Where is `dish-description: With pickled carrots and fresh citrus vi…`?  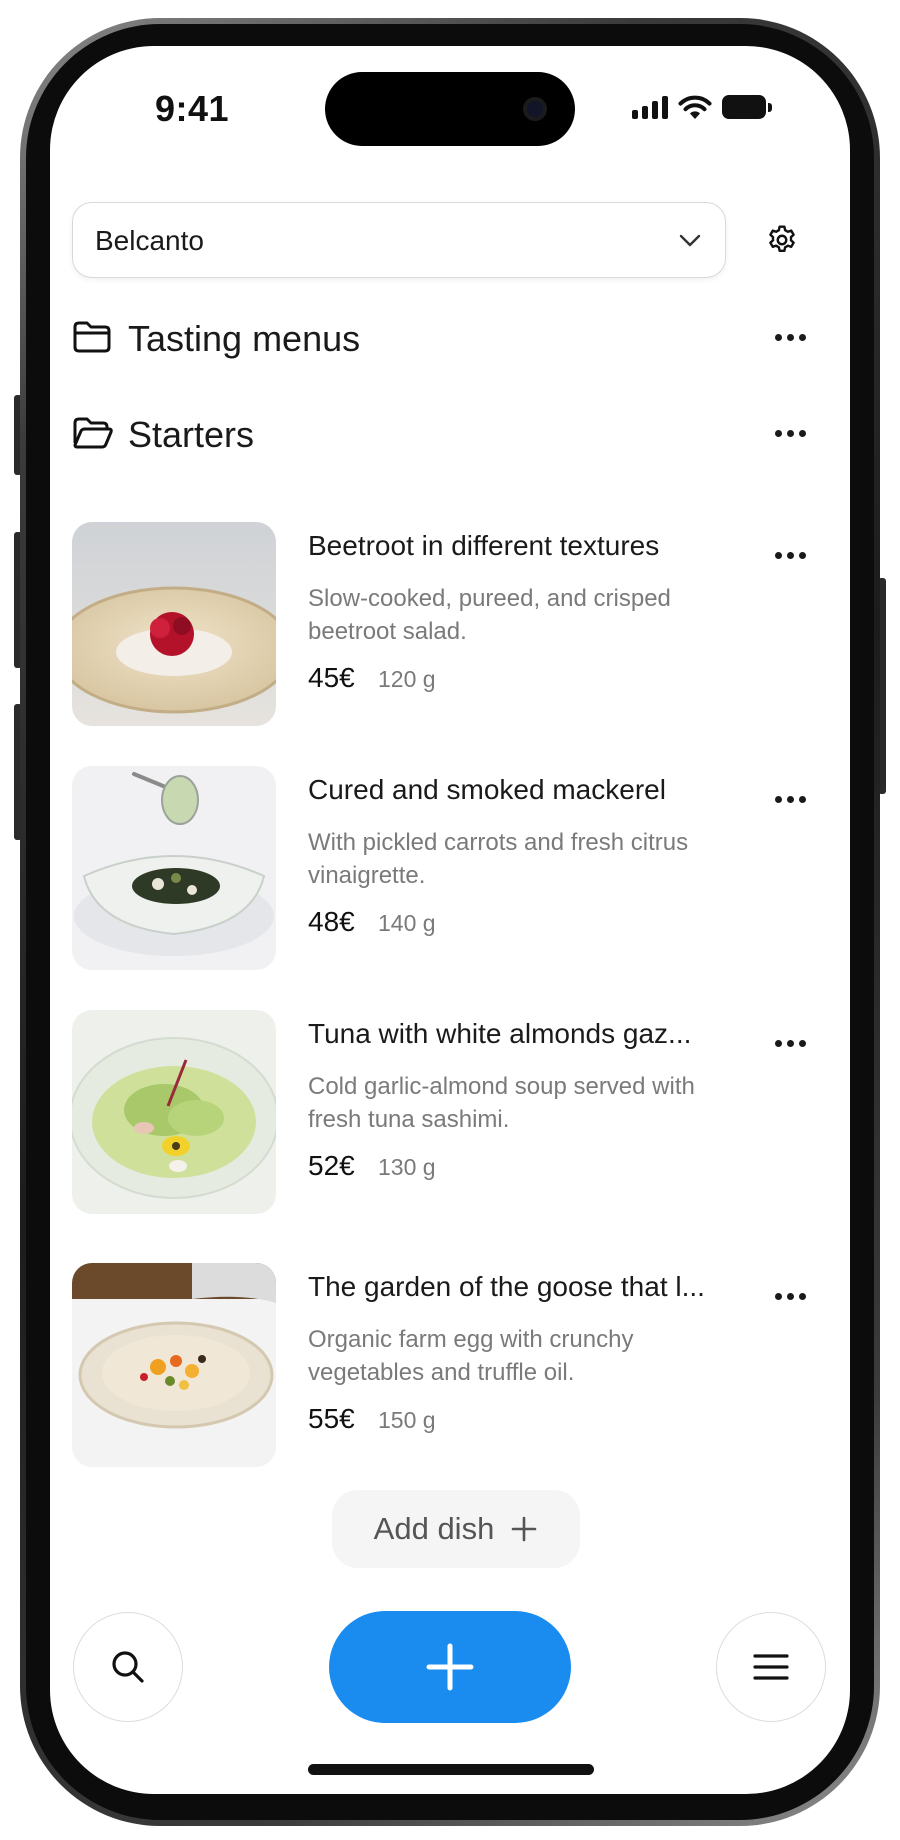
dish-description: With pickled carrots and fresh citrus vi… is located at coordinates (498, 859).